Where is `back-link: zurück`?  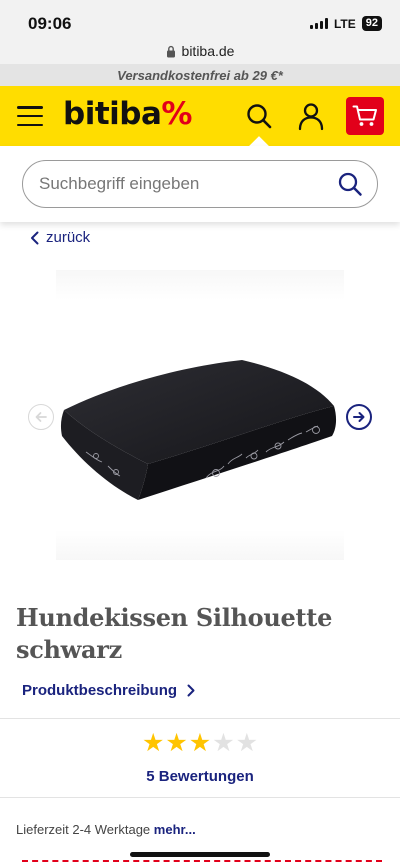 back-link: zurück is located at coordinates (60, 237).